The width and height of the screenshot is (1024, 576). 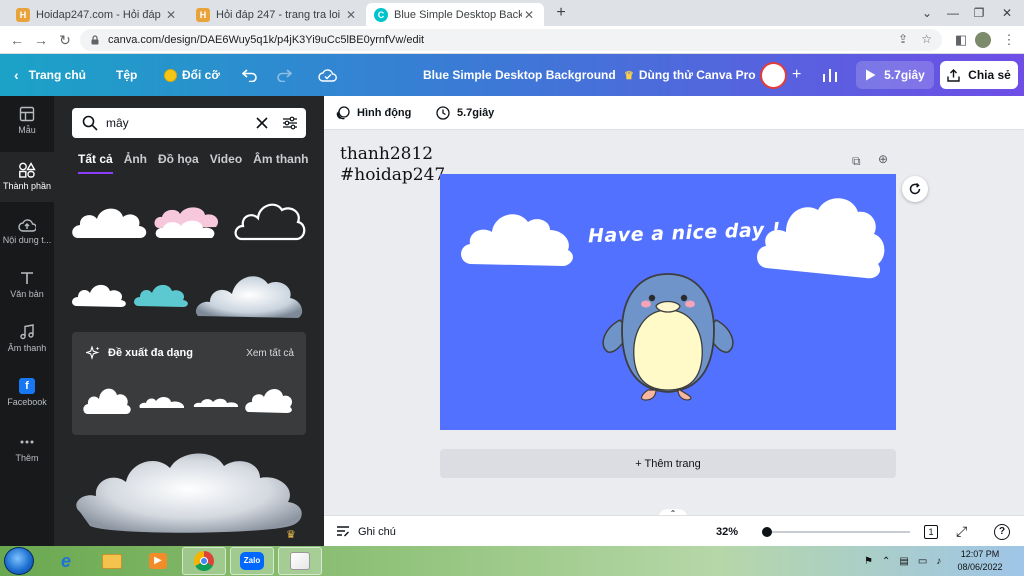 What do you see at coordinates (190, 490) in the screenshot?
I see `cloud-photo-large` at bounding box center [190, 490].